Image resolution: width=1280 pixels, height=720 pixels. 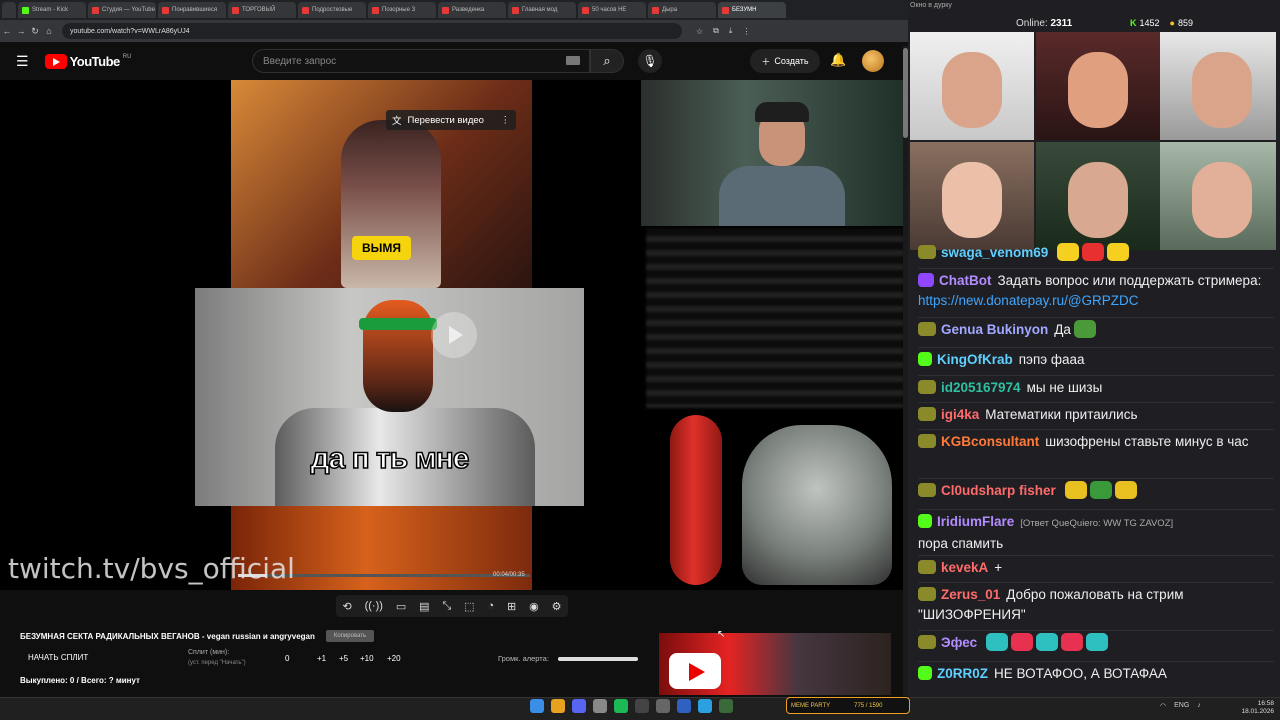 I want to click on chat-username: Zerus_01, so click(x=970, y=594).